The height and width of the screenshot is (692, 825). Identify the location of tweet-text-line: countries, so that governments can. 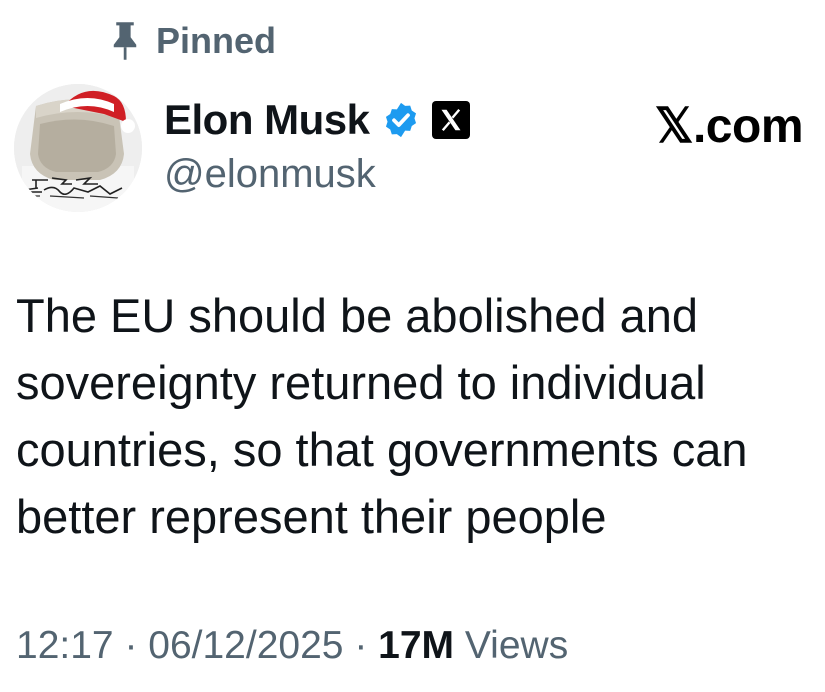
(382, 449).